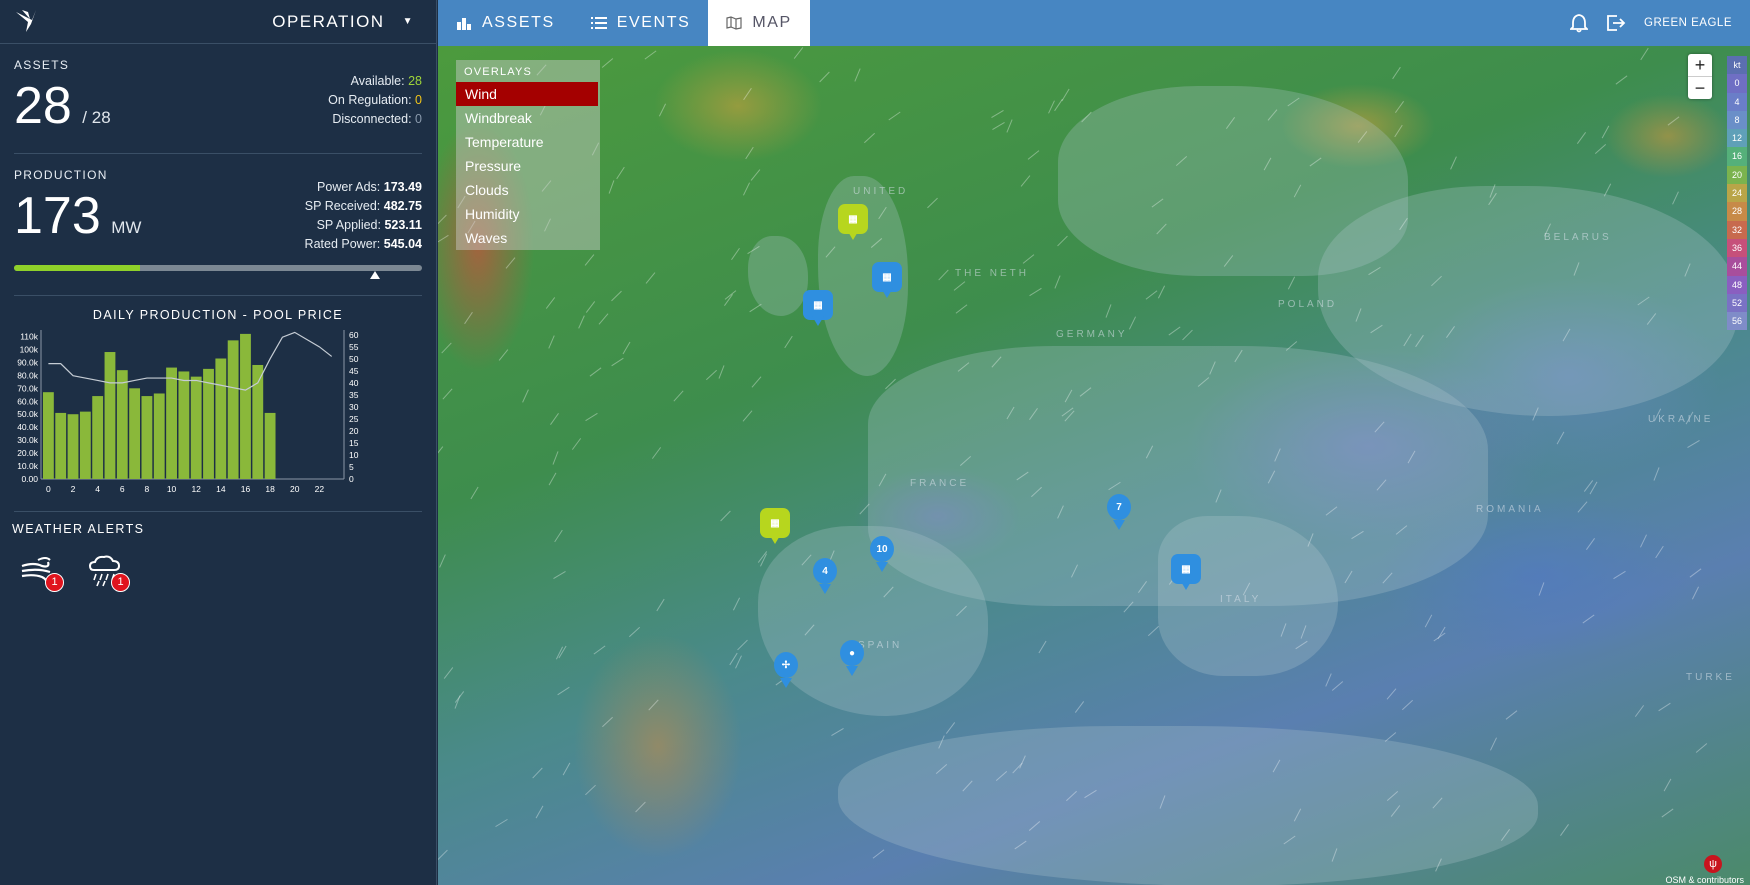 The height and width of the screenshot is (885, 1750). Describe the element at coordinates (527, 238) in the screenshot. I see `overlay-waves: Waves` at that location.